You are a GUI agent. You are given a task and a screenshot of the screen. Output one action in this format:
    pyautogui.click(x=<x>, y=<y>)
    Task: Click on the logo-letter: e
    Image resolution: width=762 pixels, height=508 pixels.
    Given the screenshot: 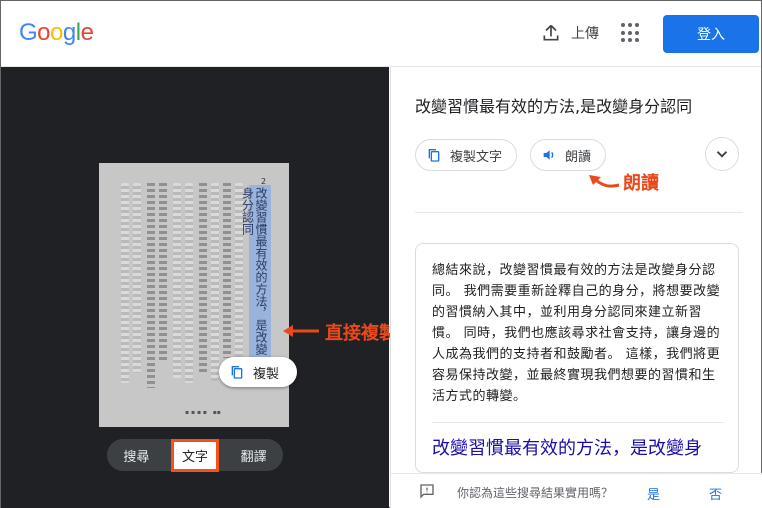 What is the action you would take?
    pyautogui.click(x=87, y=32)
    